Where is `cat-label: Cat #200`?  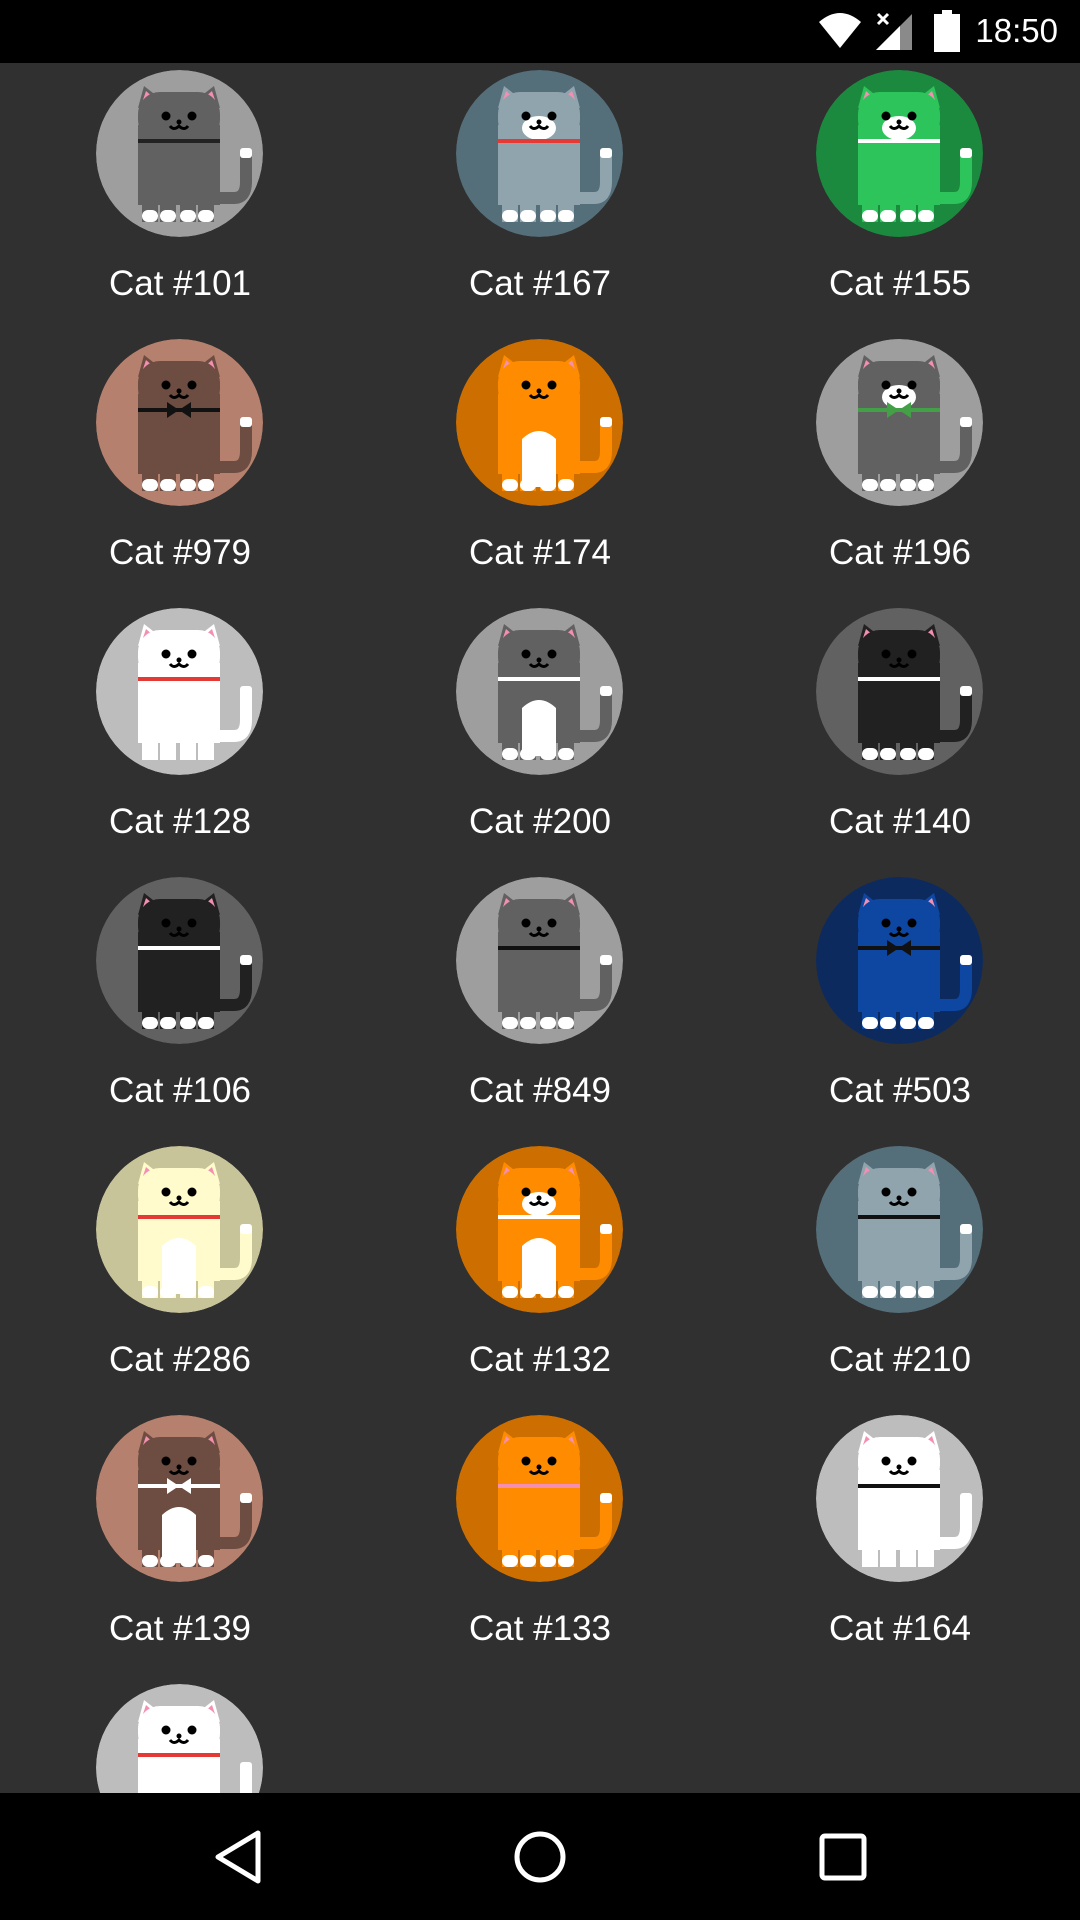 cat-label: Cat #200 is located at coordinates (540, 821).